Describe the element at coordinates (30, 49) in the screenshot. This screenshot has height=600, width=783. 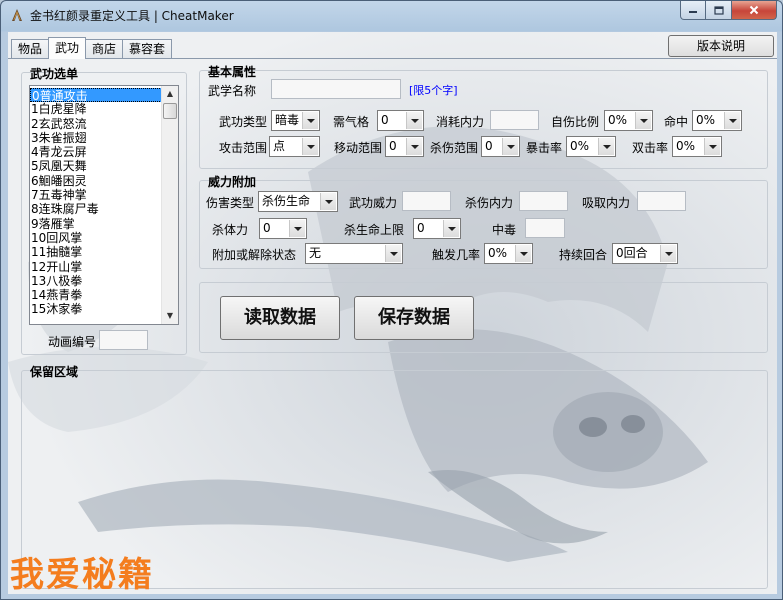
I see `tab-items: 物品` at that location.